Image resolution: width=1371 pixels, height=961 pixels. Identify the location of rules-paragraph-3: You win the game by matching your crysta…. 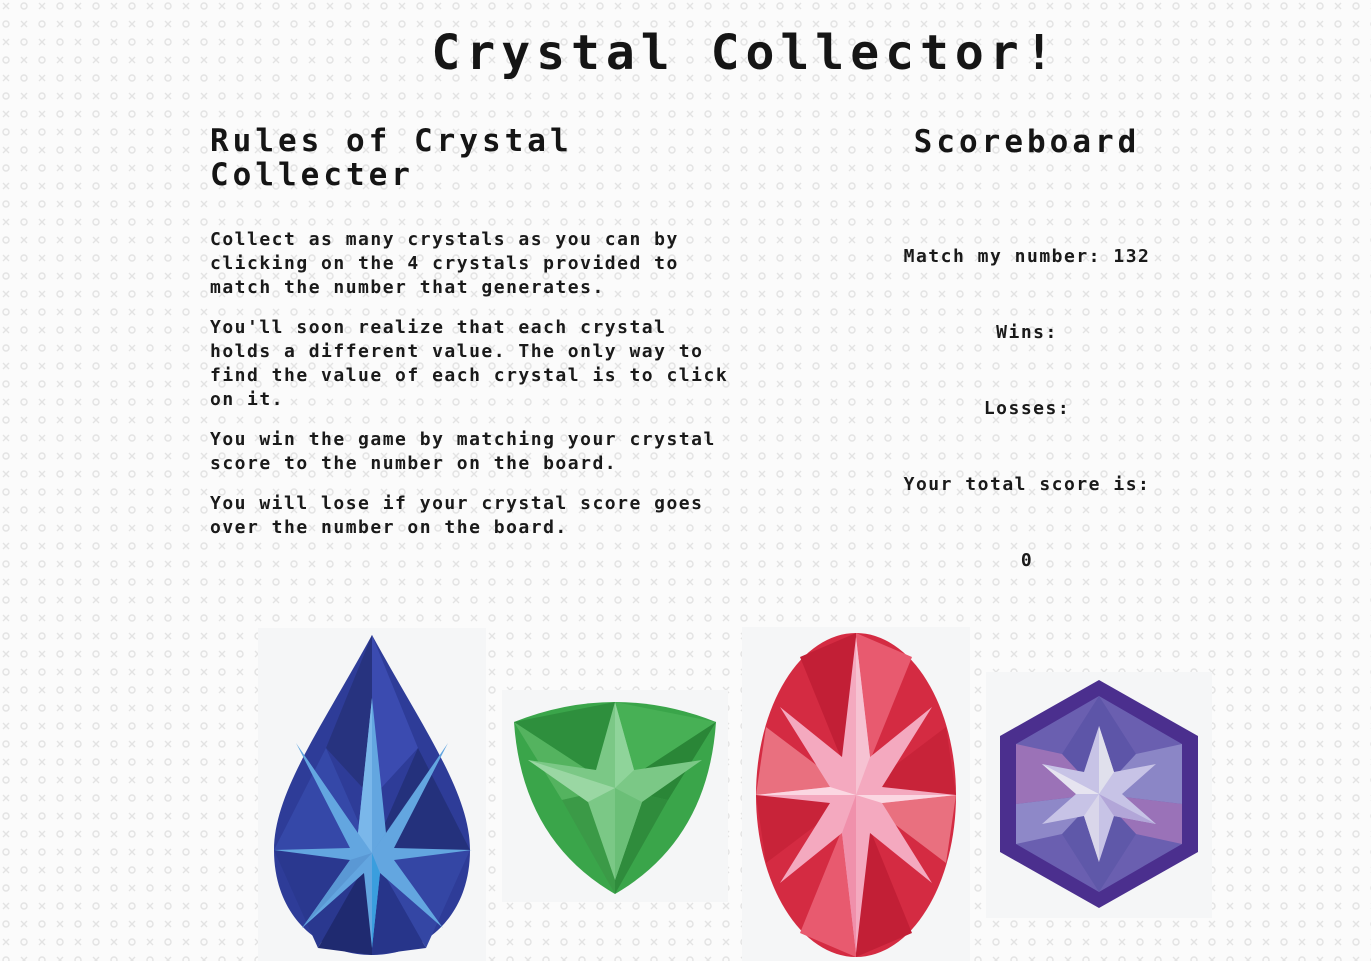
(463, 451).